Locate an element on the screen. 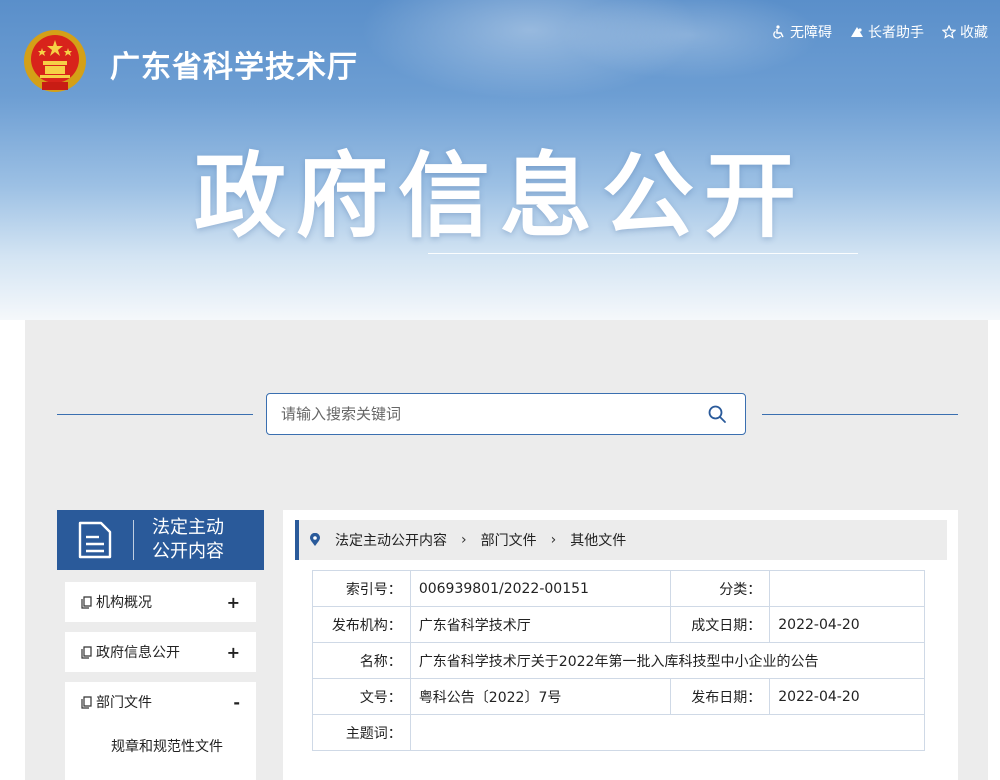 The image size is (1000, 780). search-divider-right is located at coordinates (860, 414).